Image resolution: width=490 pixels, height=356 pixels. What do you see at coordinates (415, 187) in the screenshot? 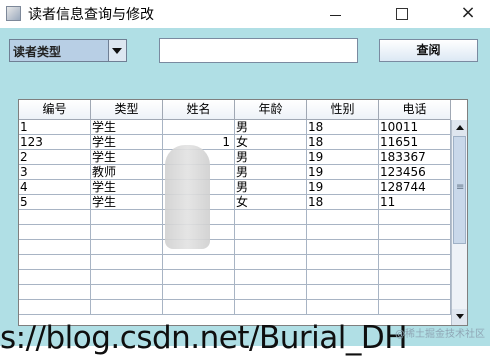
I see `cell-phone: 128744` at bounding box center [415, 187].